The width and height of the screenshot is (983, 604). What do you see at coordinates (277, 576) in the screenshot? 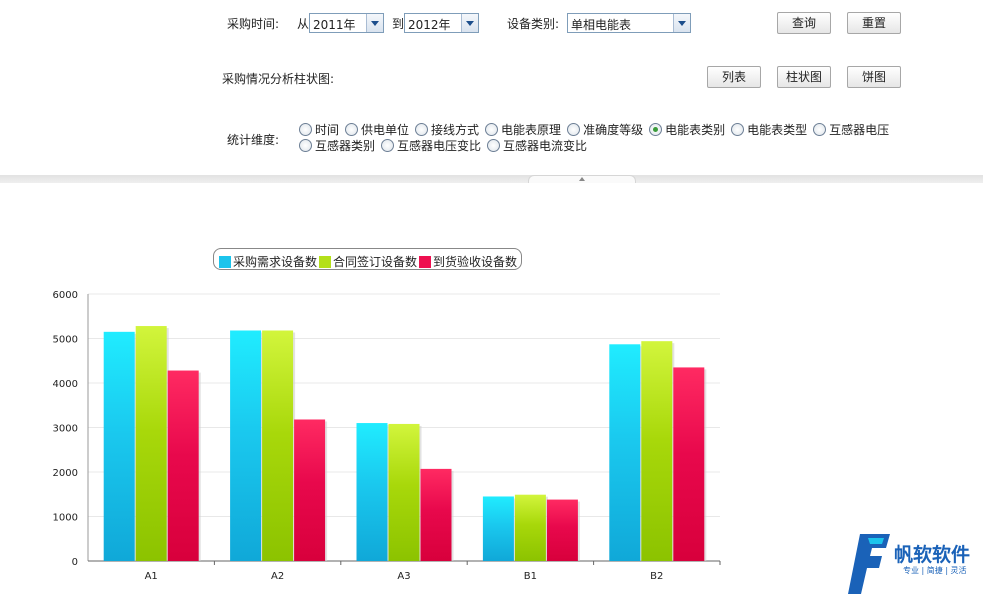
I see `x-tick-label: A2` at bounding box center [277, 576].